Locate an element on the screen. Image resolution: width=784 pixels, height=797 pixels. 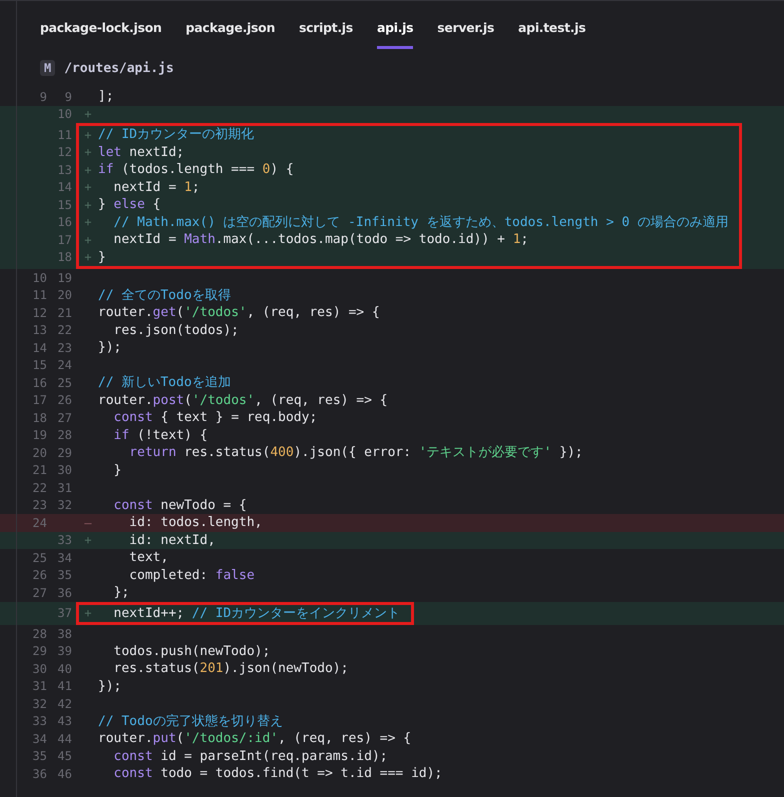
file-tab: api.js is located at coordinates (395, 25).